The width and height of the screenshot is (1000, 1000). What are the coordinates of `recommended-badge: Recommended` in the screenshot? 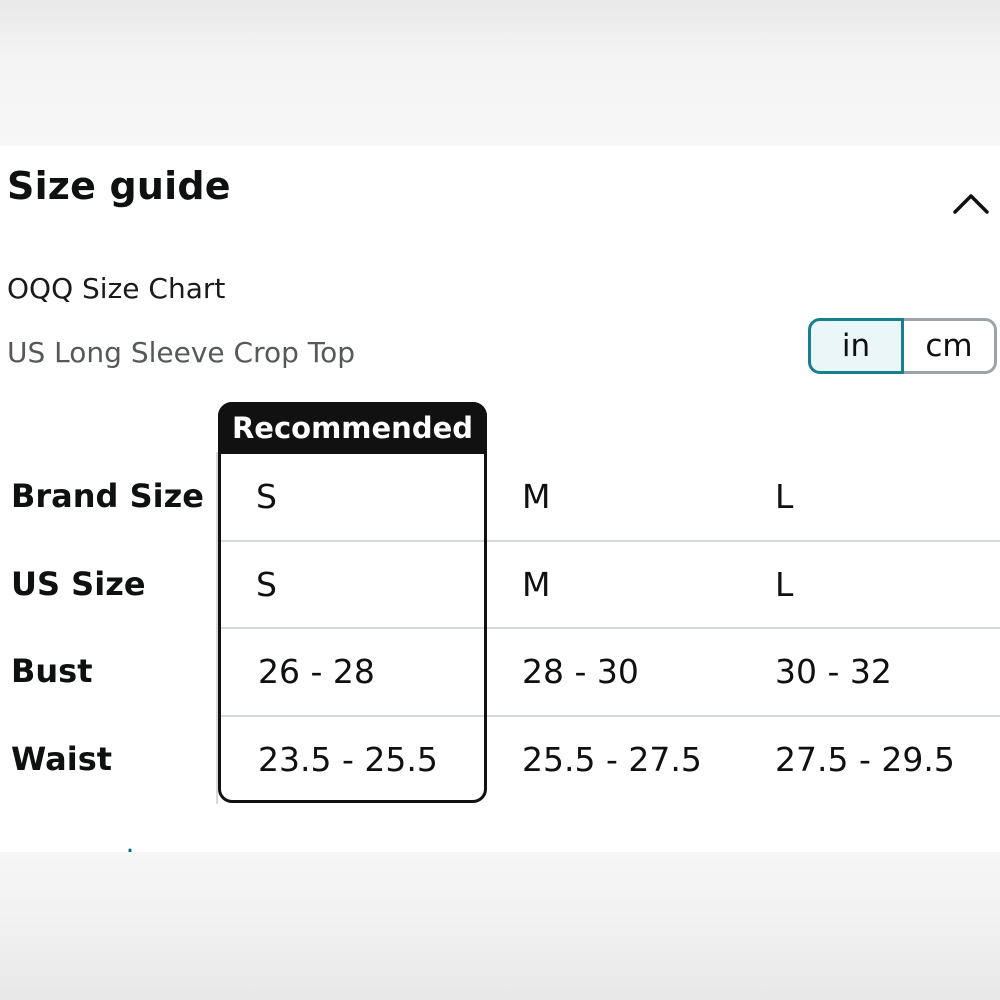 It's located at (352, 428).